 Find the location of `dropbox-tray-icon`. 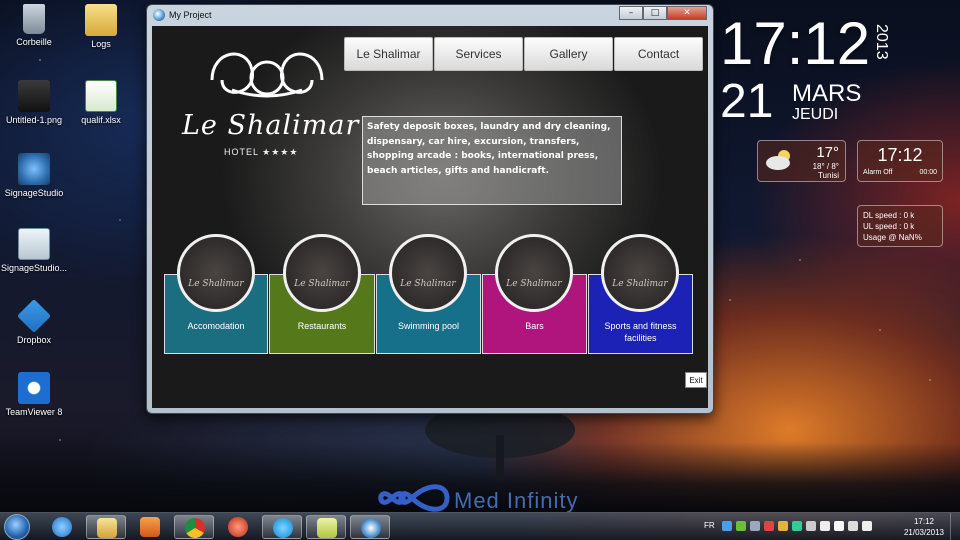

dropbox-tray-icon is located at coordinates (727, 526).